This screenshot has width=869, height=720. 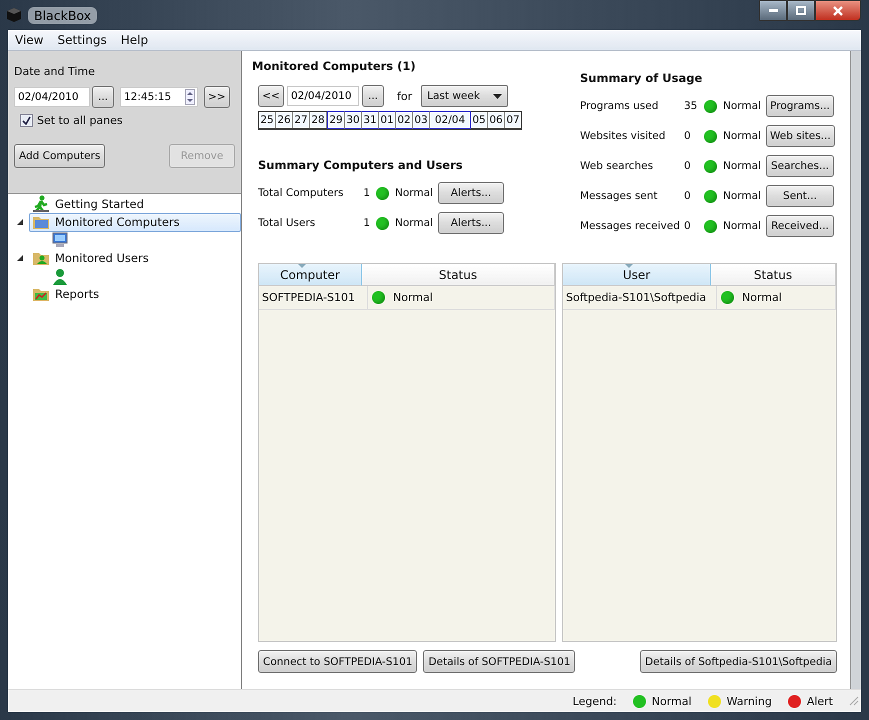 What do you see at coordinates (14, 15) in the screenshot?
I see `cube-icon` at bounding box center [14, 15].